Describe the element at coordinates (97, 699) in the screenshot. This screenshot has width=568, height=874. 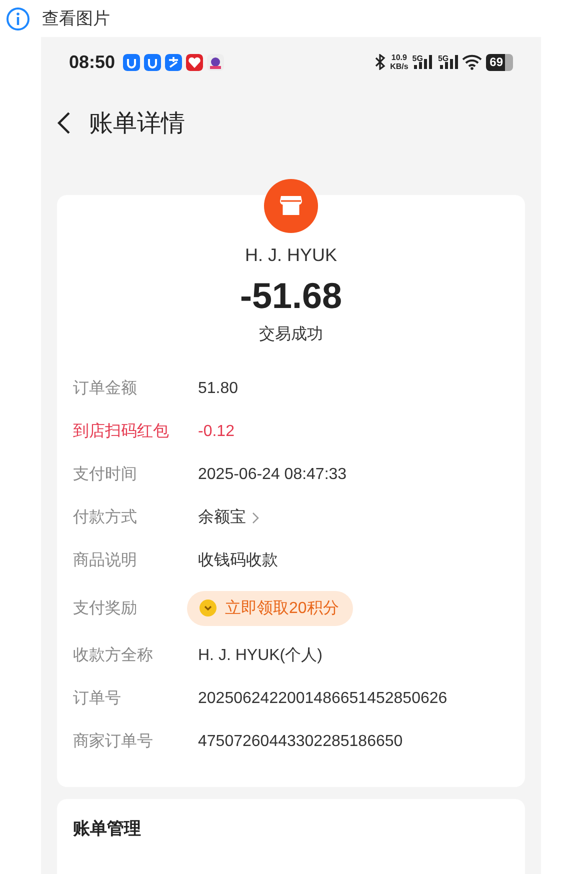
I see `field-label: 订单号` at that location.